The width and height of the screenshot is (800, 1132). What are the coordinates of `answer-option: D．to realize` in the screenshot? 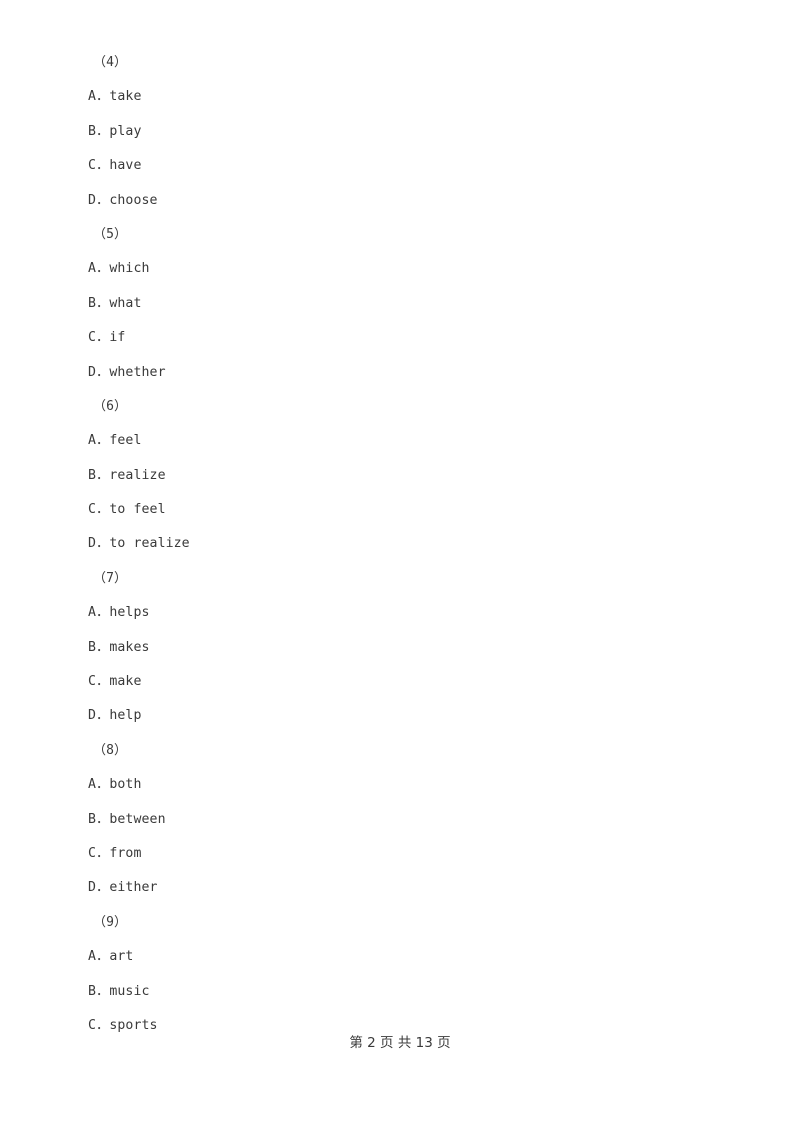 It's located at (139, 544).